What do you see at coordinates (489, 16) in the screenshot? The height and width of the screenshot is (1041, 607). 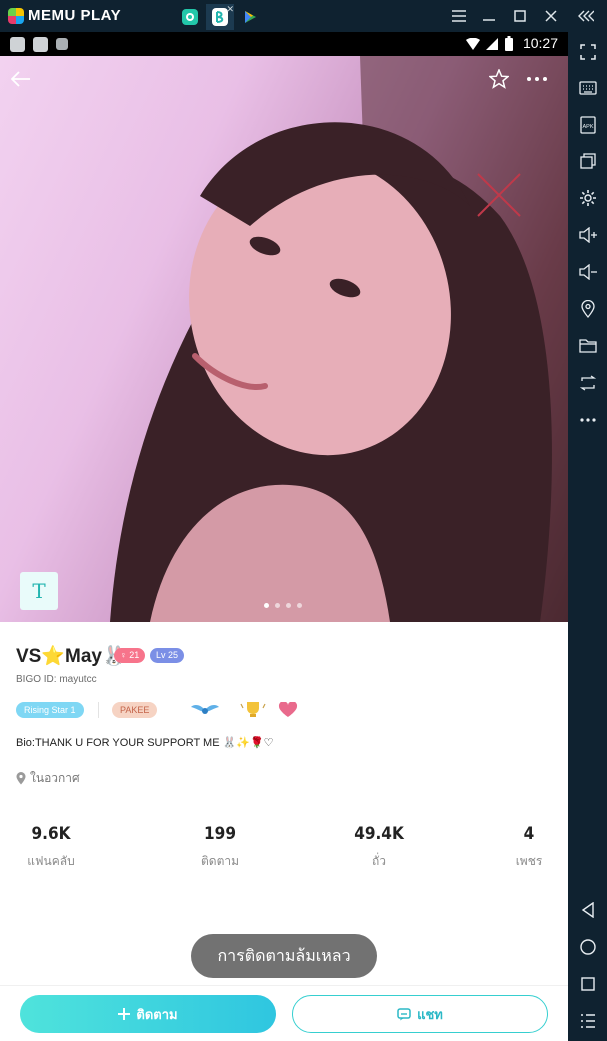 I see `minimize-icon` at bounding box center [489, 16].